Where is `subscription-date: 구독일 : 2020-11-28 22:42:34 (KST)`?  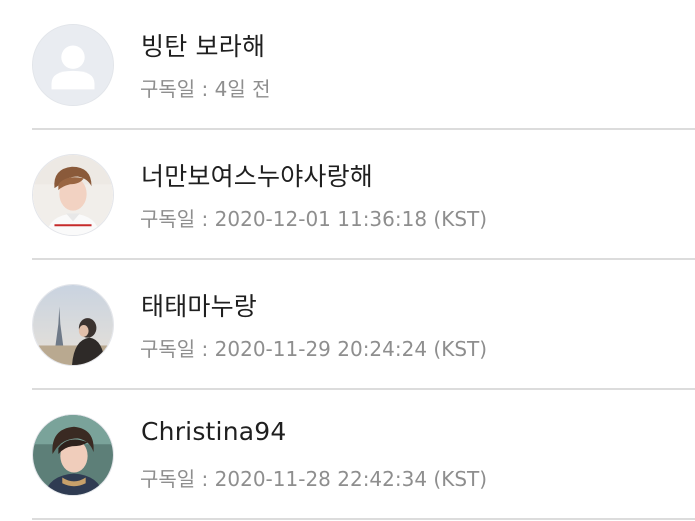
subscription-date: 구독일 : 2020-11-28 22:42:34 (KST) is located at coordinates (313, 477).